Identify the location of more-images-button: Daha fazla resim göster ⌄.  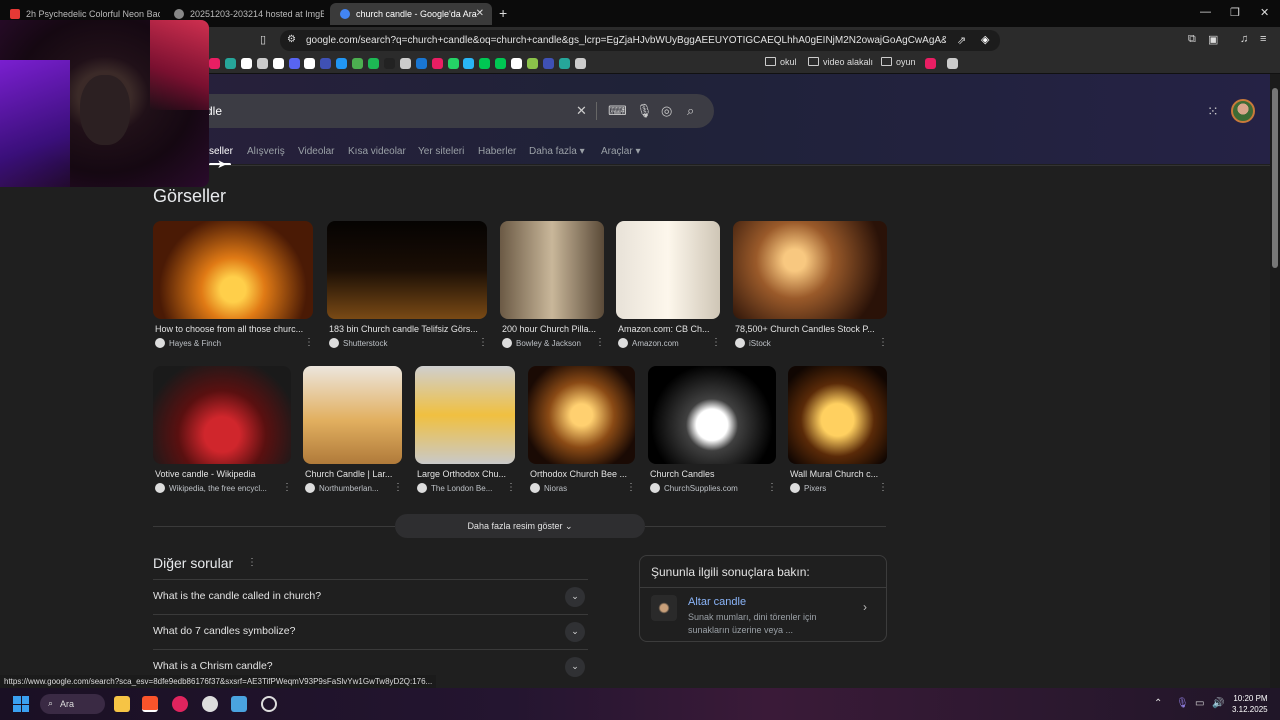
(520, 526).